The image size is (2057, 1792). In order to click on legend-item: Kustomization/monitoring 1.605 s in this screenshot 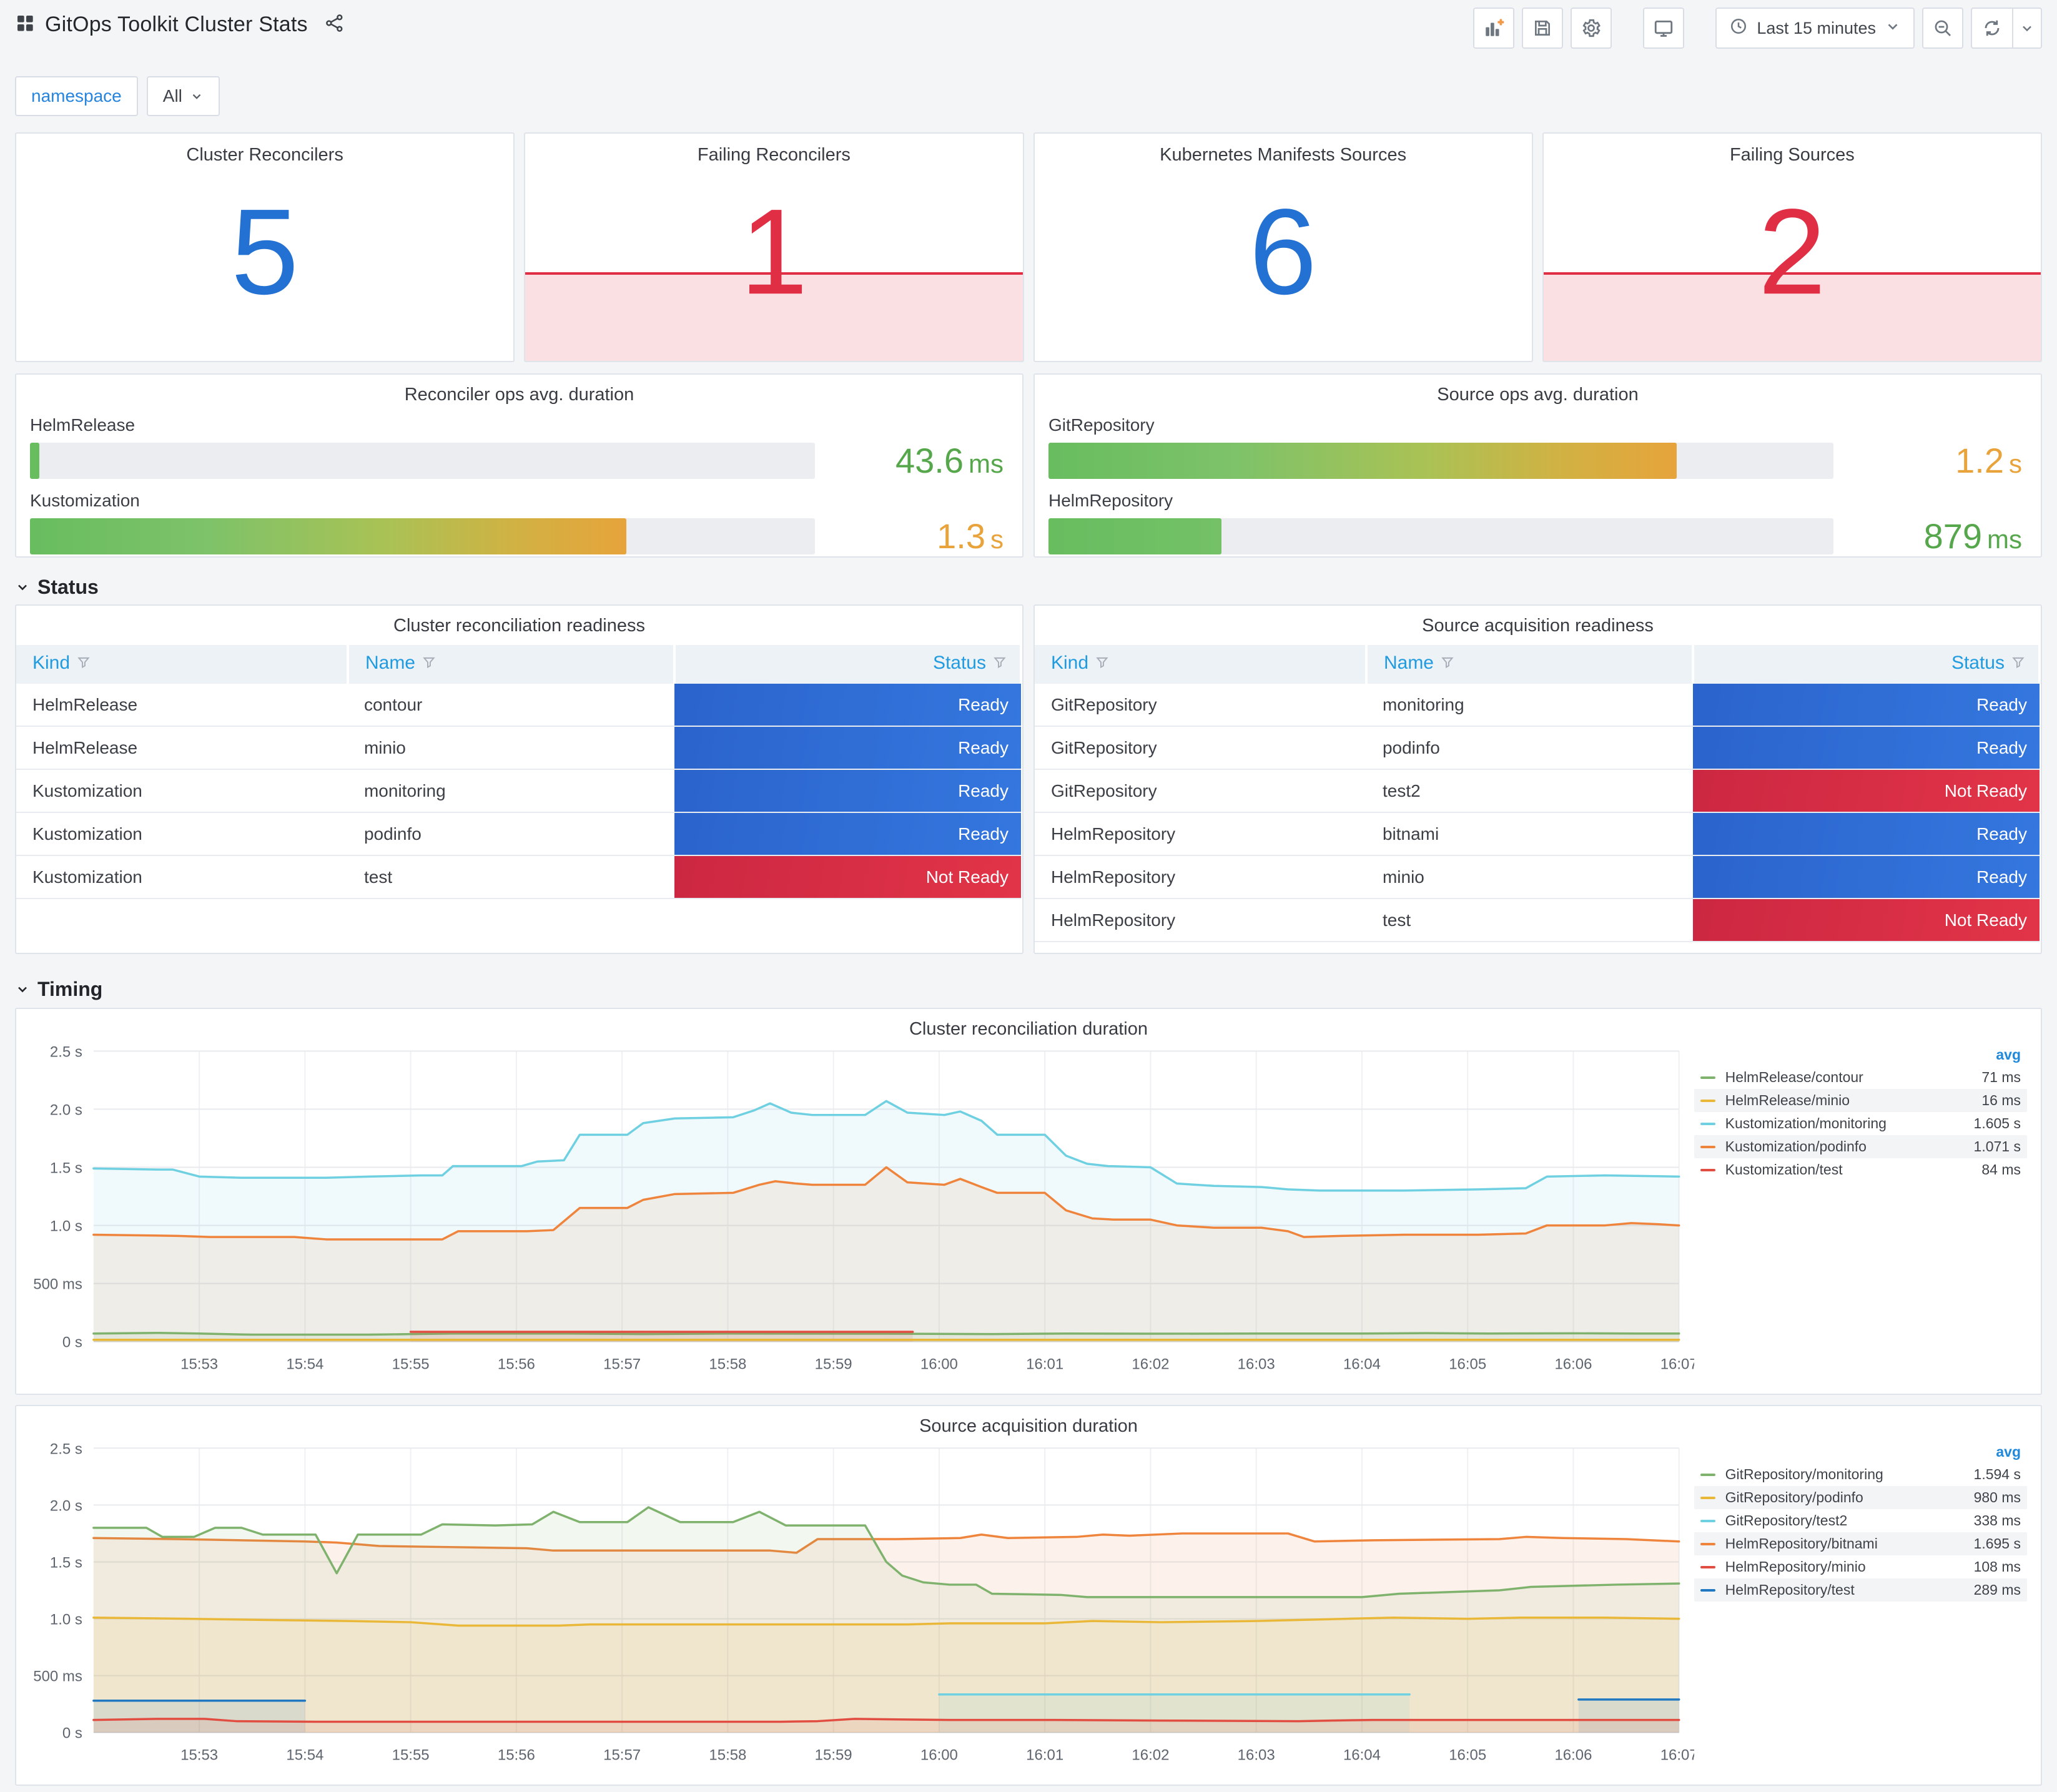, I will do `click(1860, 1123)`.